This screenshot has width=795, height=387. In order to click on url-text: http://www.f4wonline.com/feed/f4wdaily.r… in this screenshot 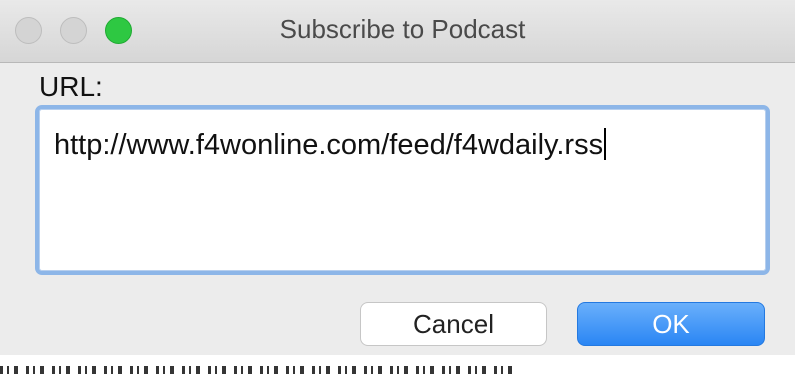, I will do `click(330, 145)`.